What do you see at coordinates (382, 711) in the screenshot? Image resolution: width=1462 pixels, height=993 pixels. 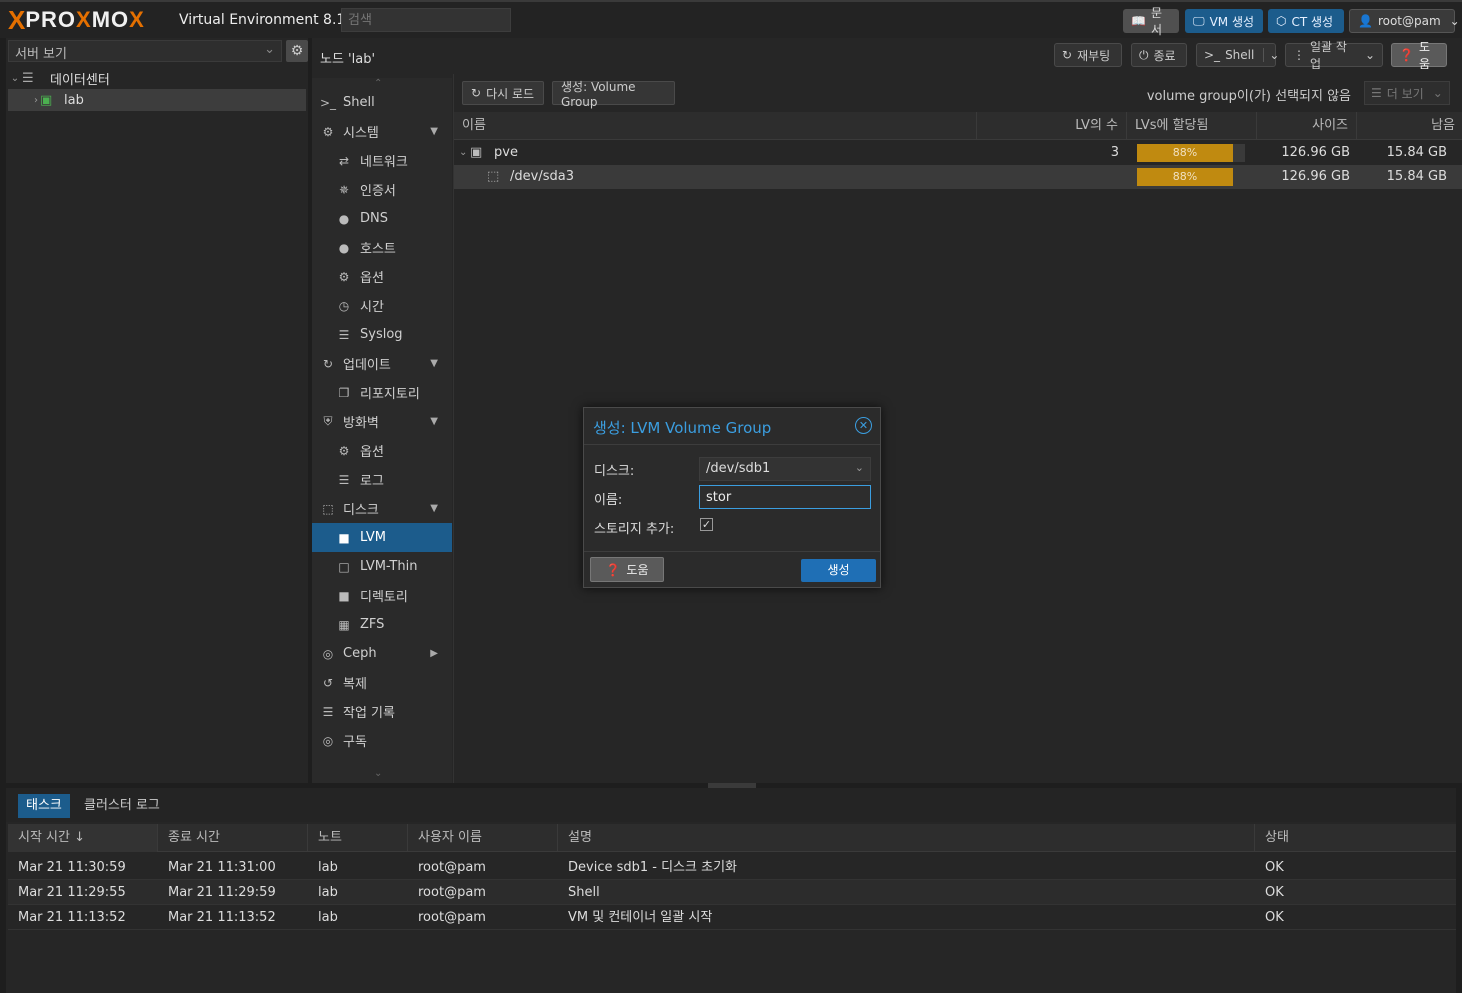 I see `nav-item-21: ☰ 작업 기록` at bounding box center [382, 711].